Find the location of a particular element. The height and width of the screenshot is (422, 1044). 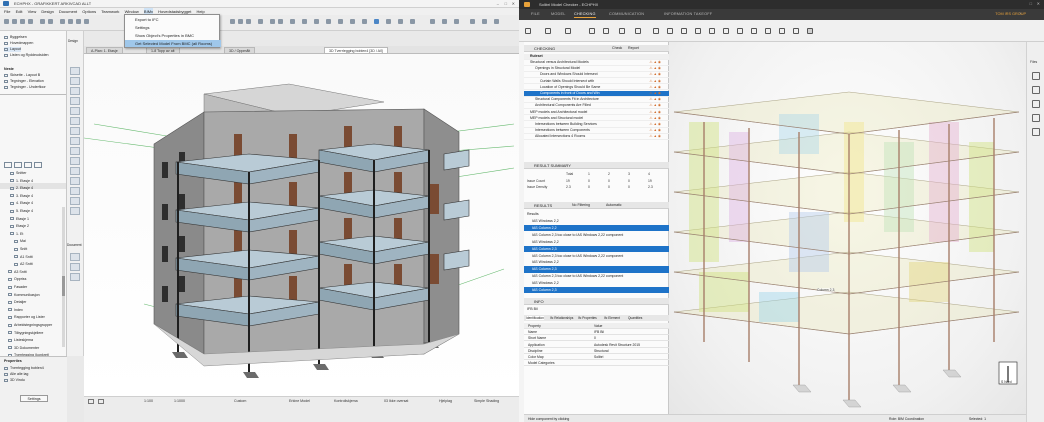

text-tool-icon is located at coordinates (75, 267).